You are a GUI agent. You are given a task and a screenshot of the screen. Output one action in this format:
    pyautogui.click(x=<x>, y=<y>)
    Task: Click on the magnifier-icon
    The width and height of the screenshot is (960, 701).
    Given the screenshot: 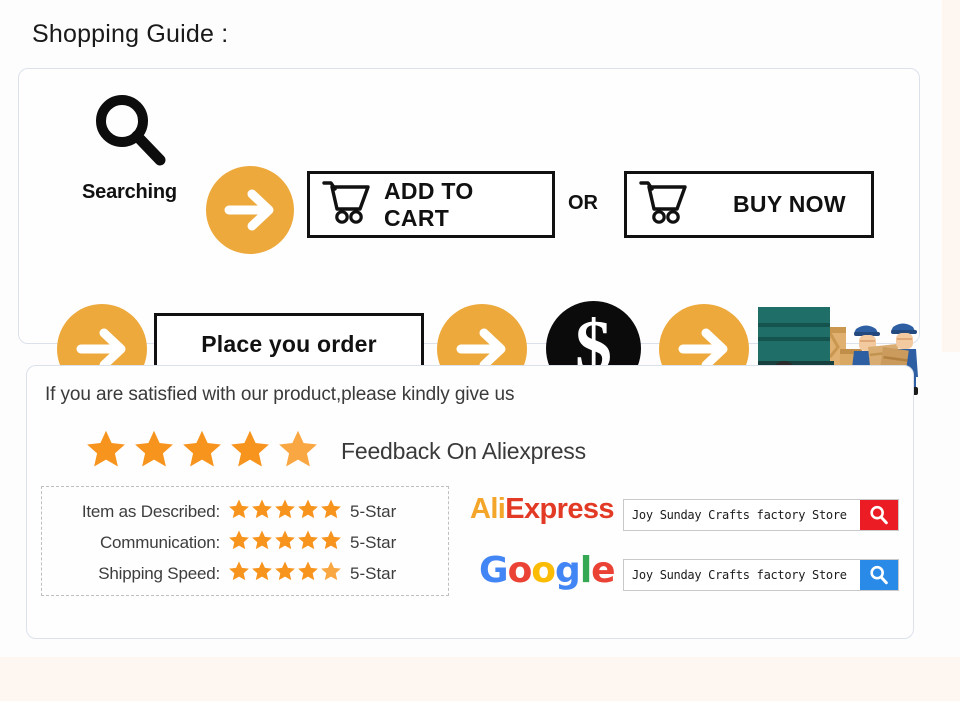 What is the action you would take?
    pyautogui.click(x=129, y=133)
    